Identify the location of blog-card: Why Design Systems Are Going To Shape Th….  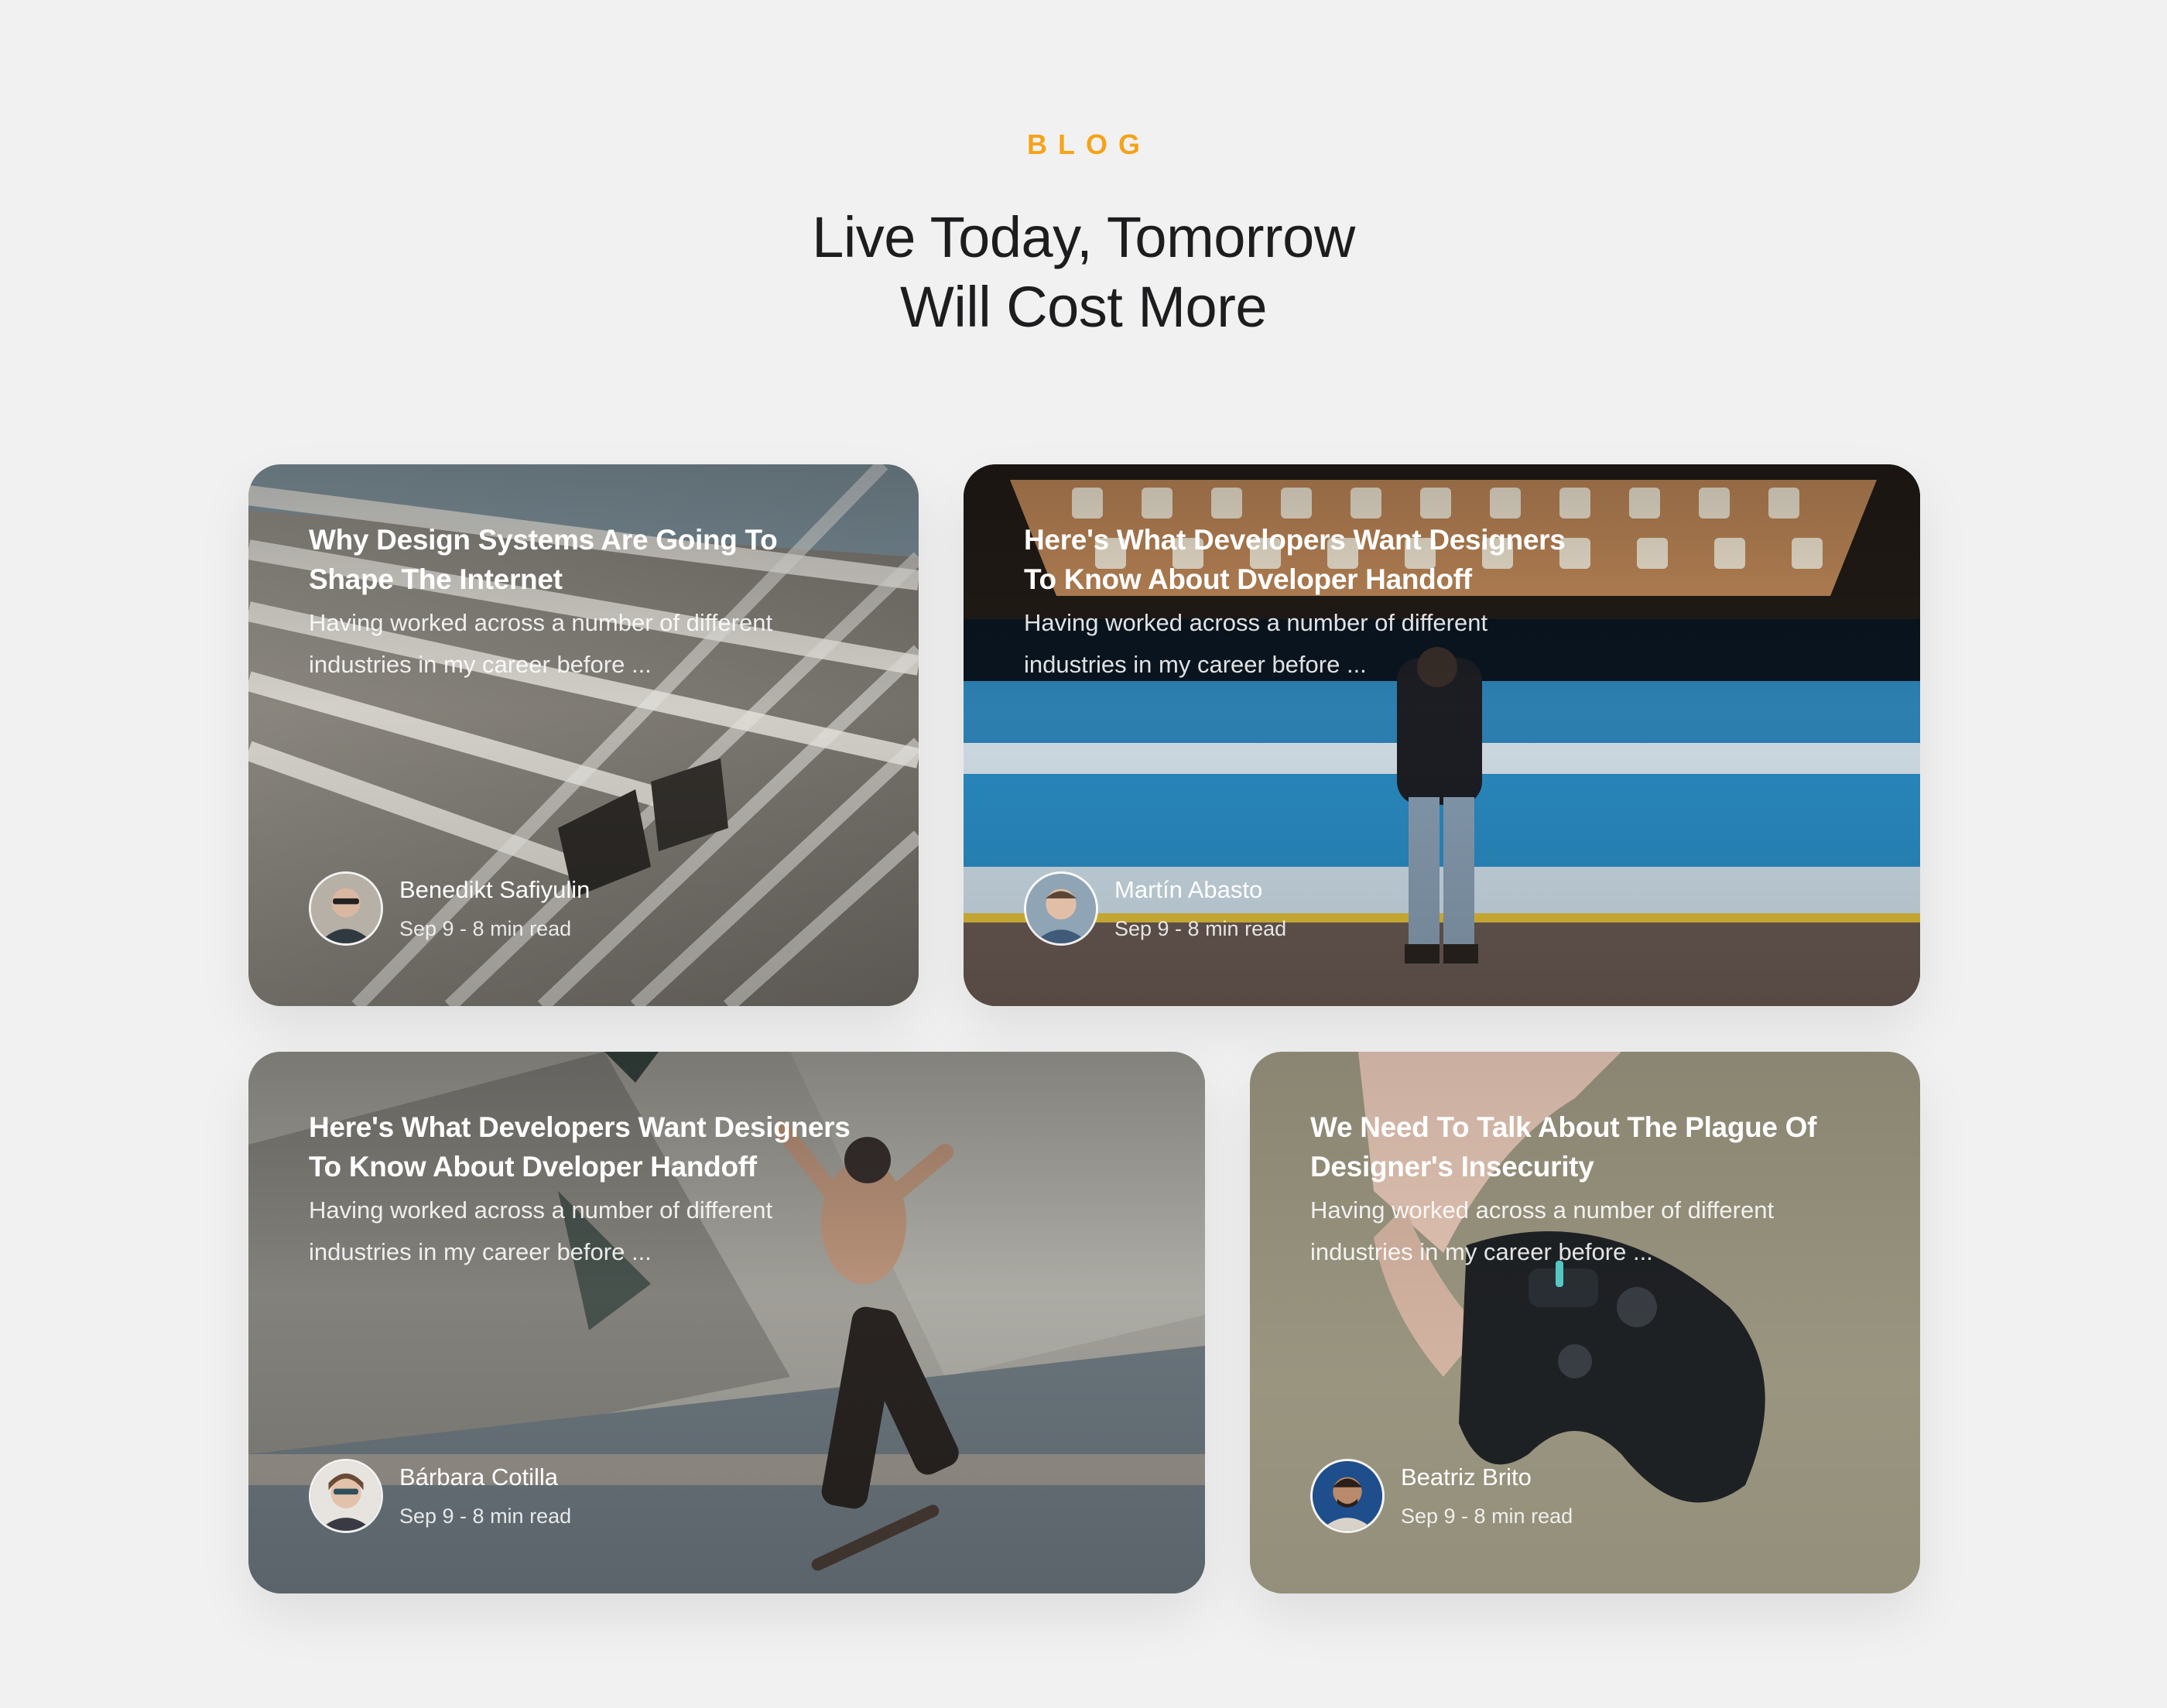
(583, 735).